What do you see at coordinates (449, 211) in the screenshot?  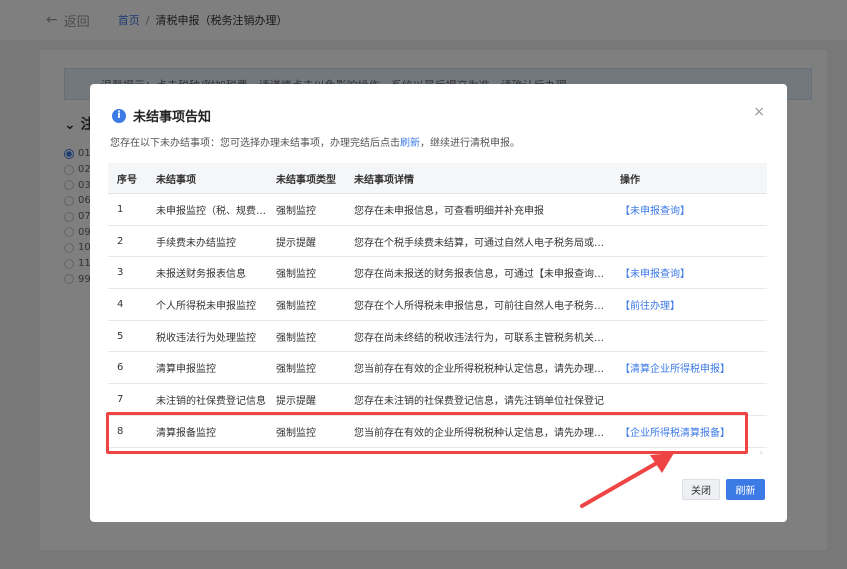 I see `row-detail: 您存在未申报信息，可查看明细并补充申报` at bounding box center [449, 211].